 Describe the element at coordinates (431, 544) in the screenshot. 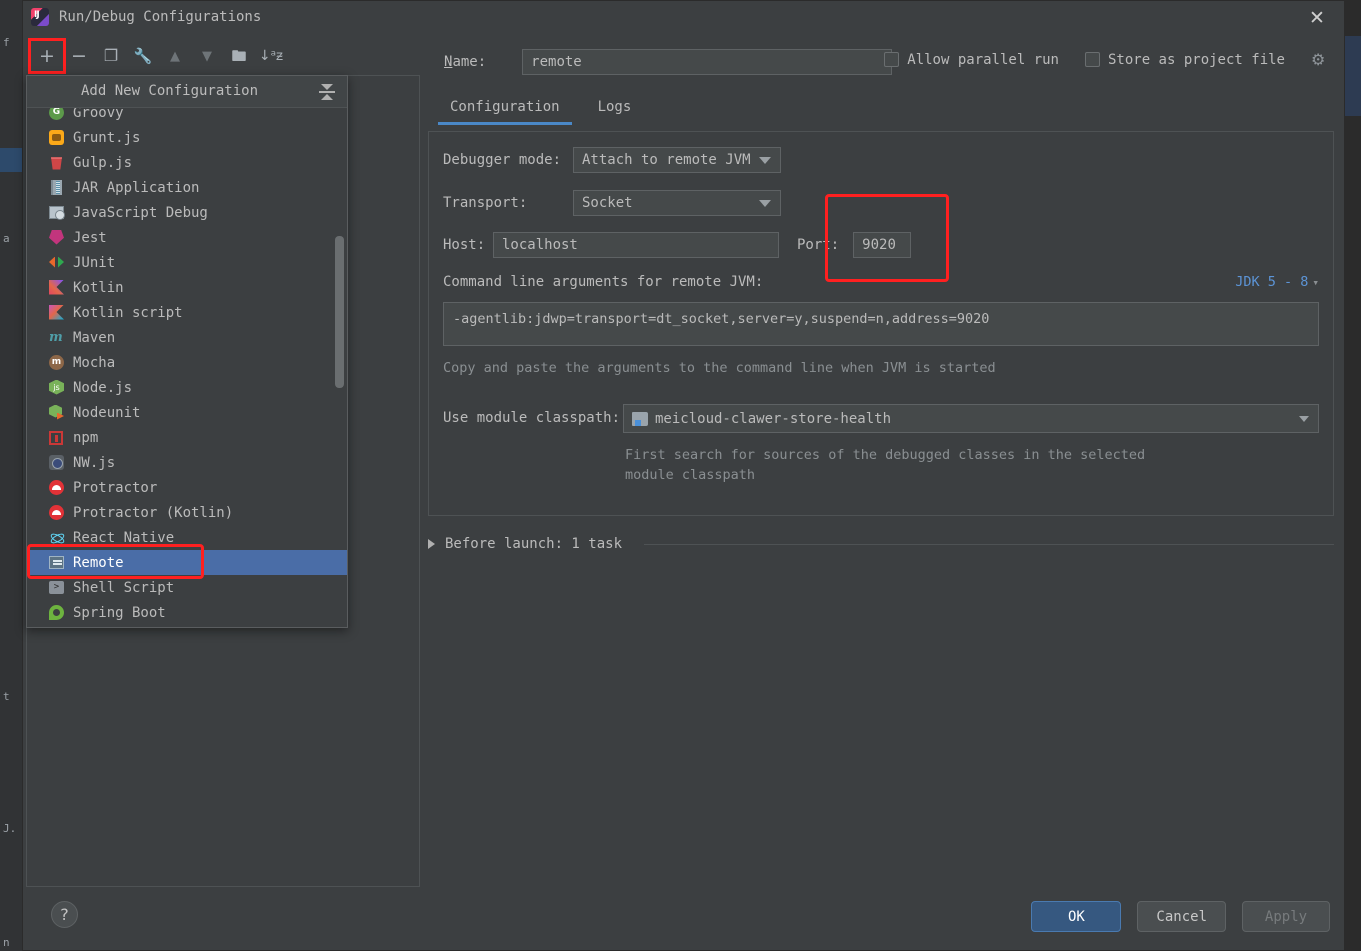

I see `expand-arrow-icon` at that location.